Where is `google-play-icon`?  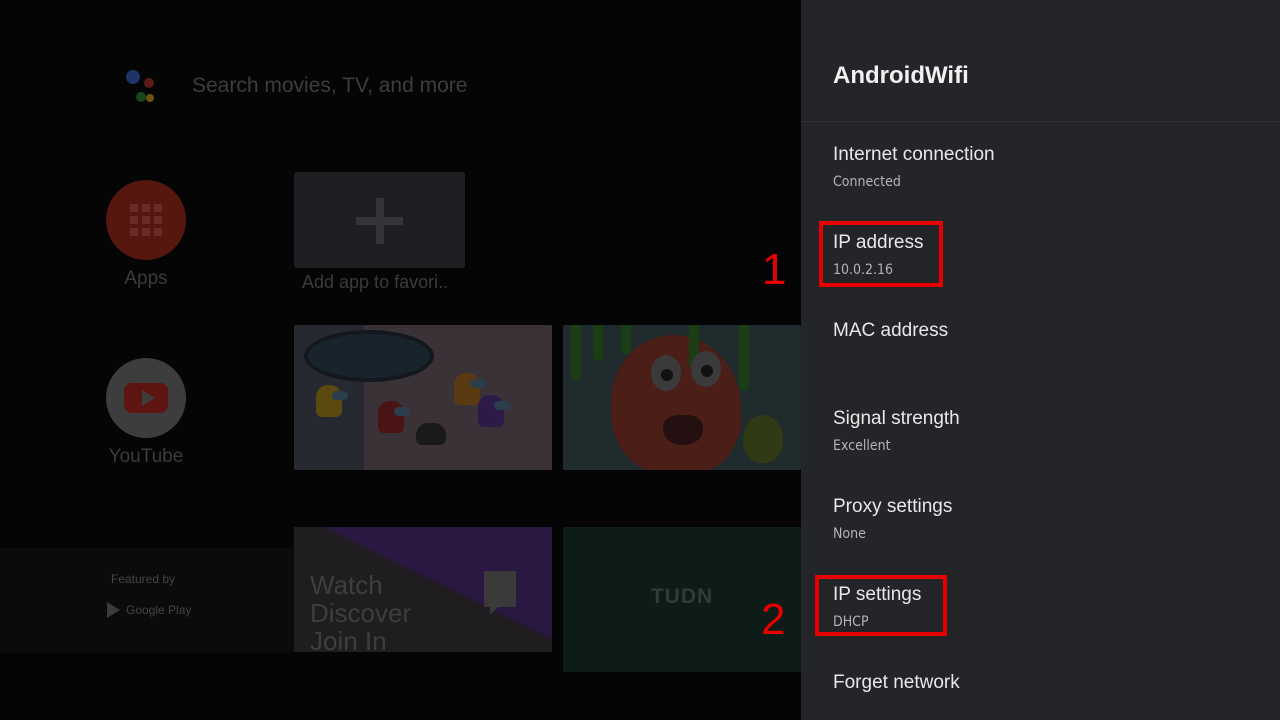 google-play-icon is located at coordinates (113, 610).